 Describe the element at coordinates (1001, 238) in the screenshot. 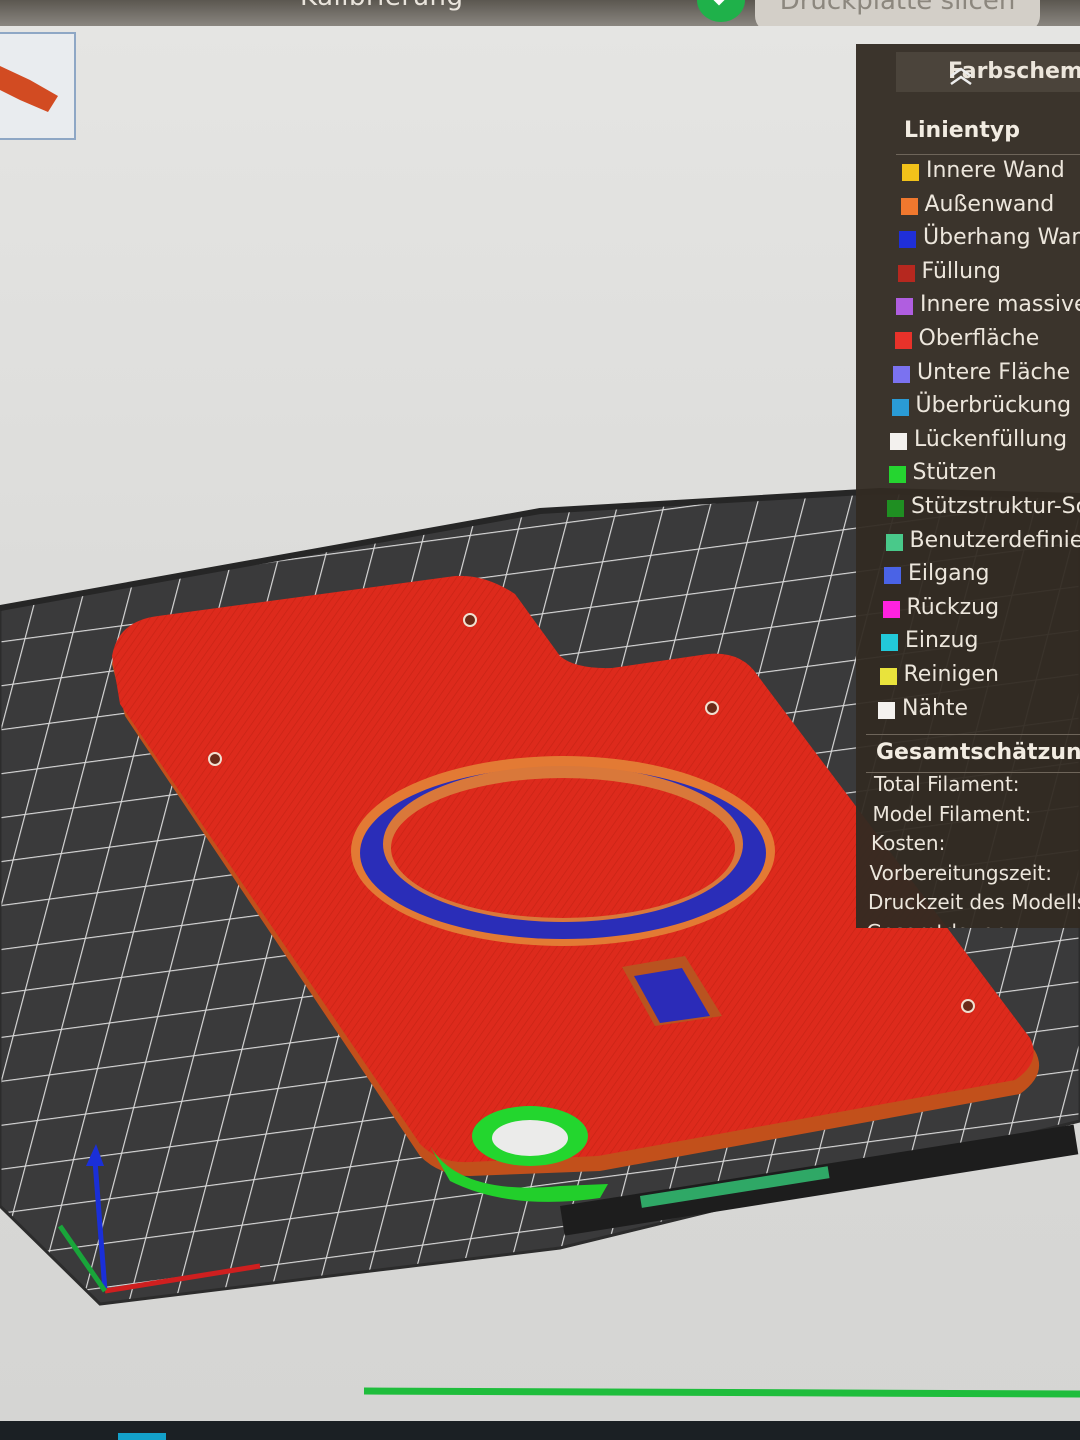

I see `legend-item-label: Überhang Wan` at that location.